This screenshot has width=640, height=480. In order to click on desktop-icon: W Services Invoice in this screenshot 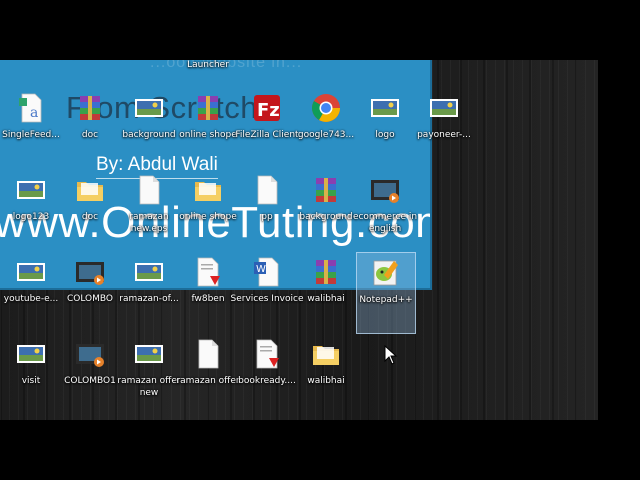, I will do `click(267, 292)`.